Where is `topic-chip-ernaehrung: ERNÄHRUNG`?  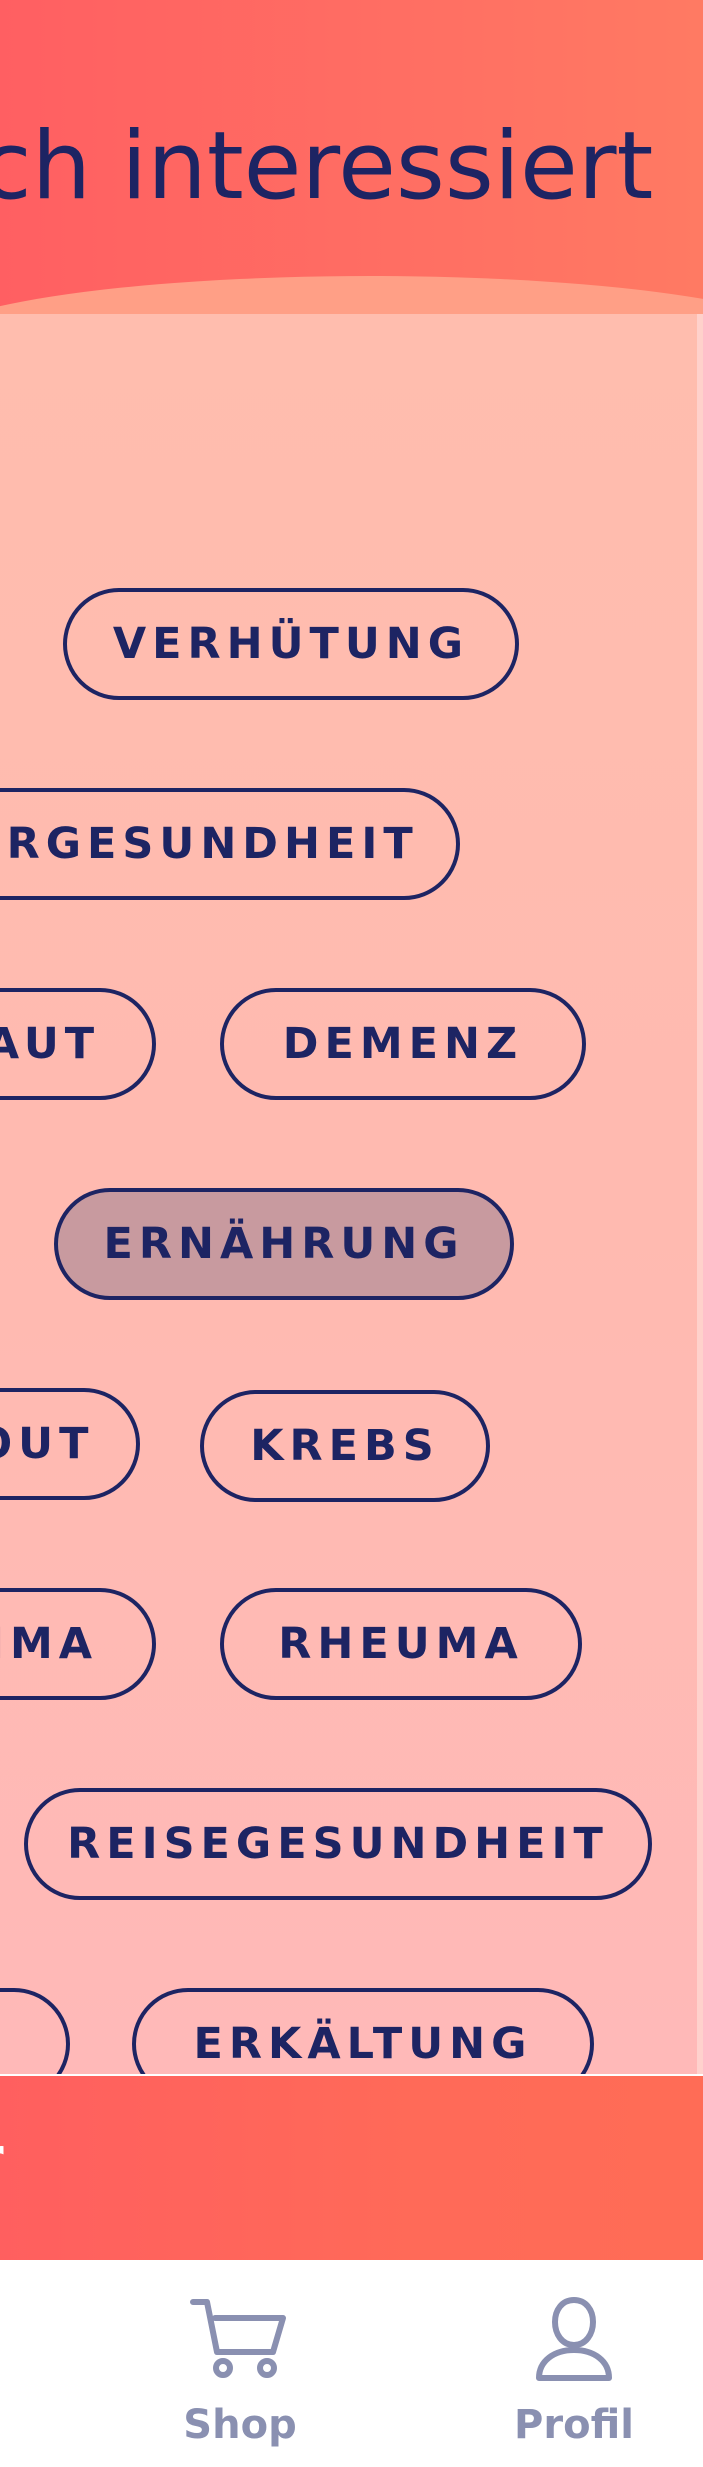 topic-chip-ernaehrung: ERNÄHRUNG is located at coordinates (284, 1244).